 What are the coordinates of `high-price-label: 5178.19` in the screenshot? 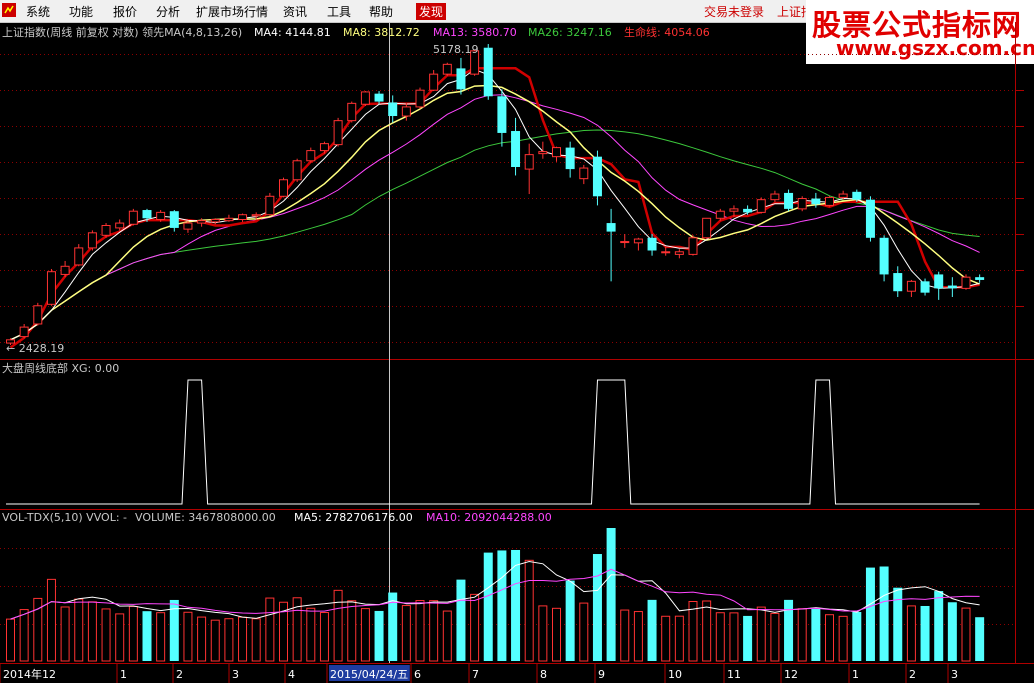 It's located at (456, 49).